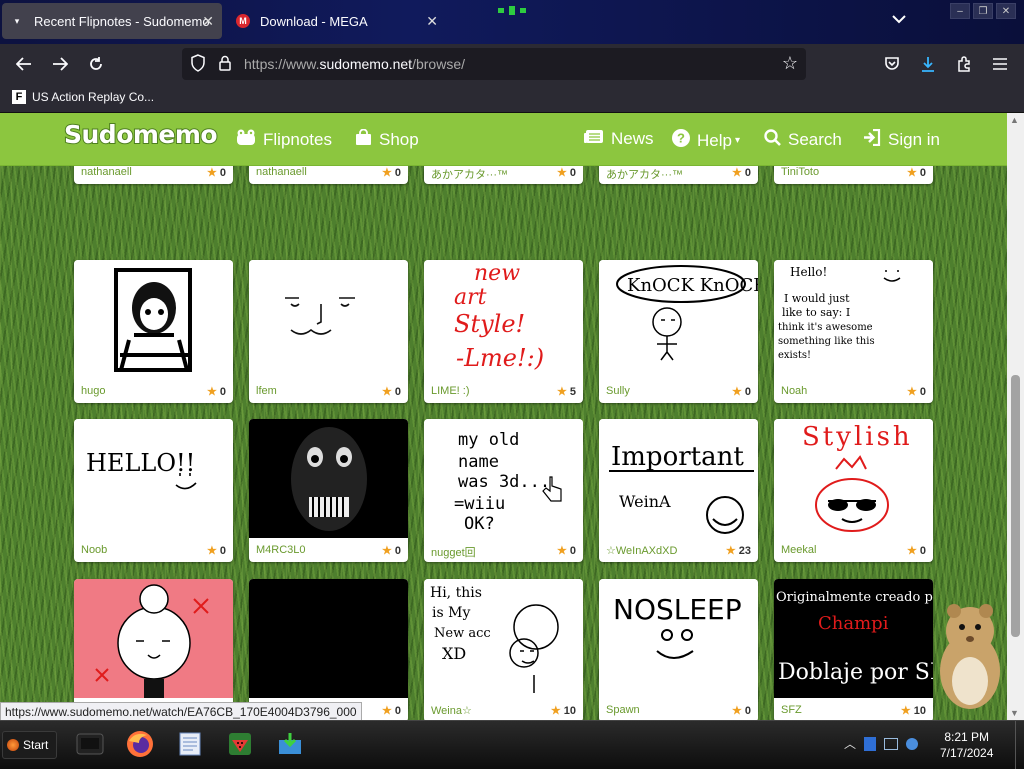 Image resolution: width=1024 pixels, height=769 pixels. I want to click on svg-text: think it's awesome, so click(825, 327).